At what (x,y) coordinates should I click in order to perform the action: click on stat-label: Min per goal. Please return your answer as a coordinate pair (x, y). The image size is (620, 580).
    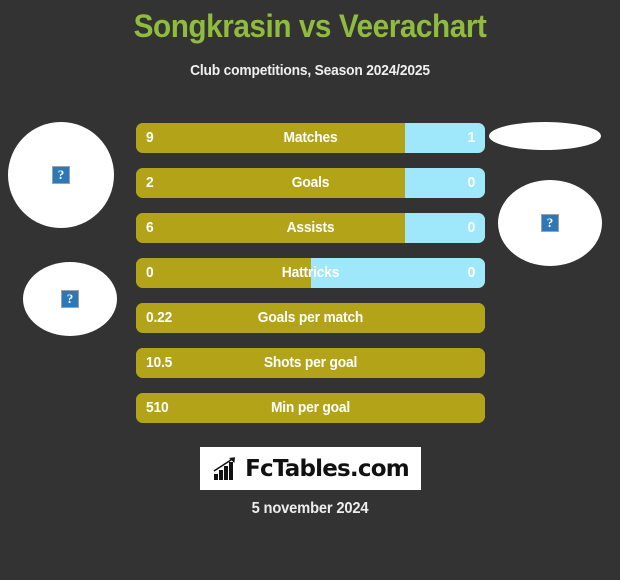
    Looking at the image, I should click on (310, 407).